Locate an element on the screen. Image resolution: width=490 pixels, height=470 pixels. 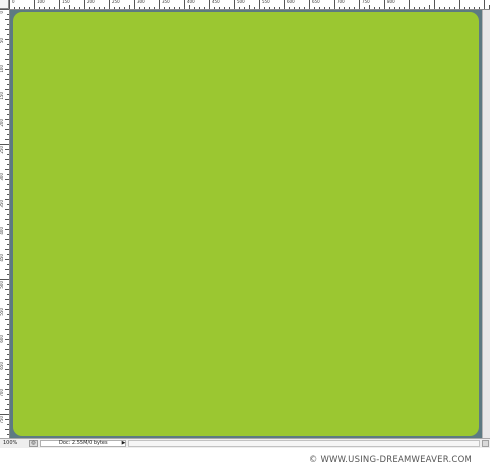
ruler-label: 100 is located at coordinates (2, 69).